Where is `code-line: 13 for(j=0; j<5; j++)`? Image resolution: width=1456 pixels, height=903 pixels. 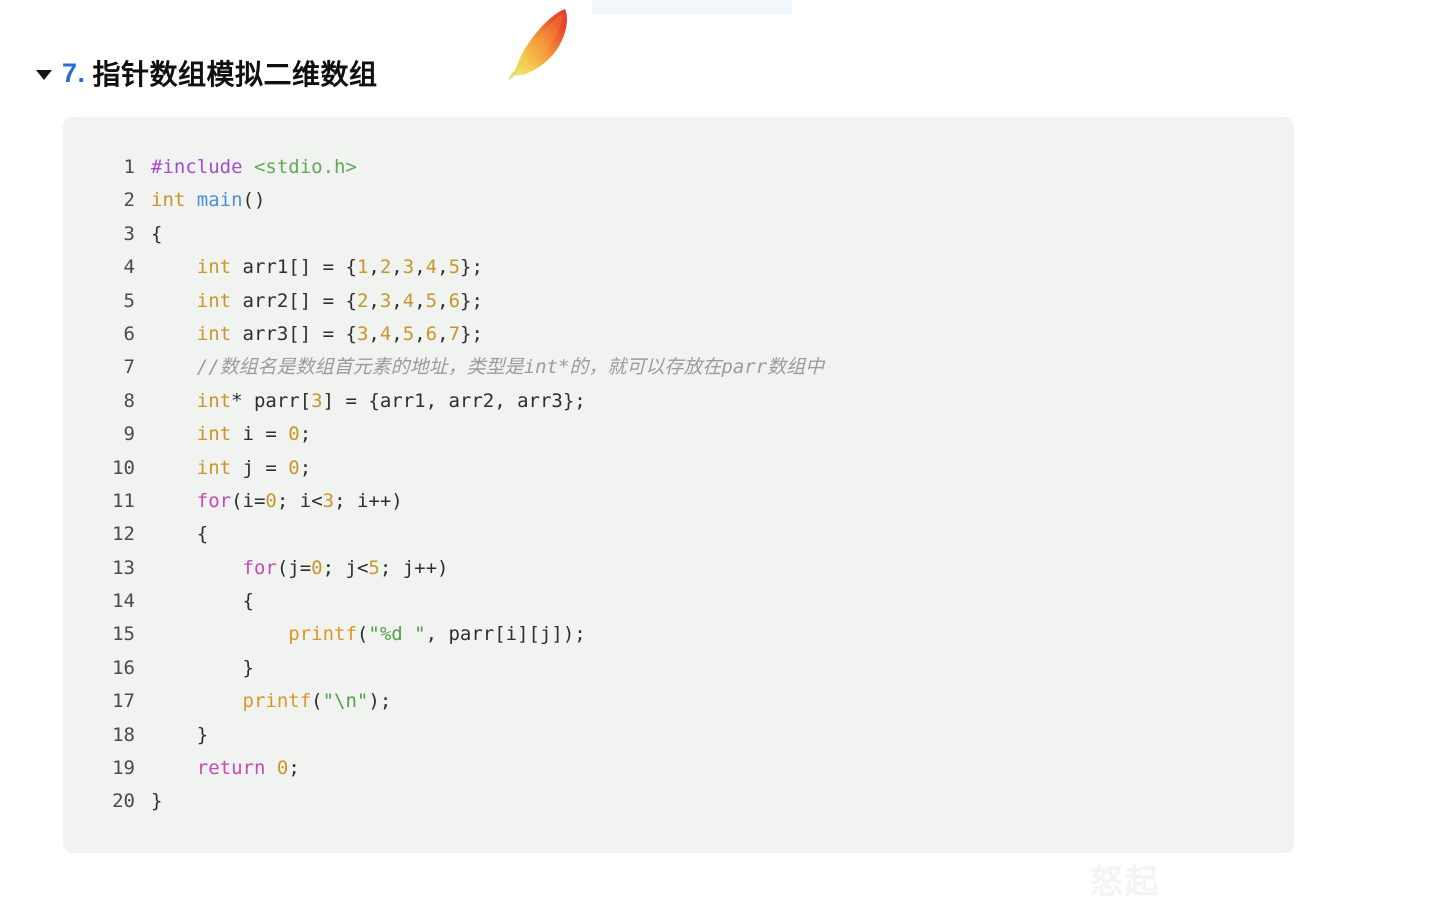
code-line: 13 for(j=0; j<5; j++) is located at coordinates (678, 568).